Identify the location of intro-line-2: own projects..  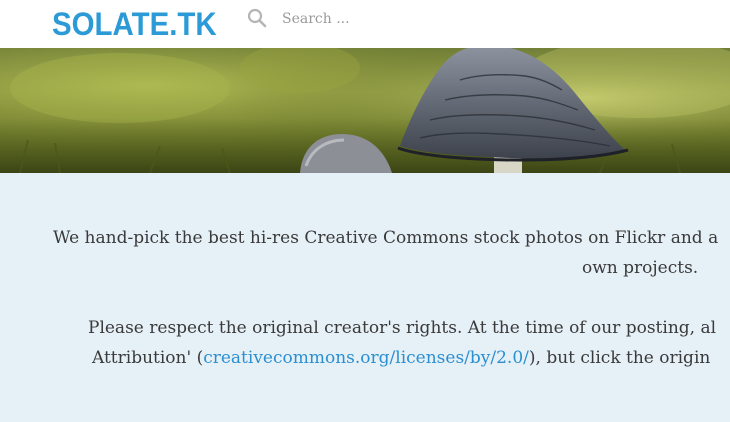
(640, 268).